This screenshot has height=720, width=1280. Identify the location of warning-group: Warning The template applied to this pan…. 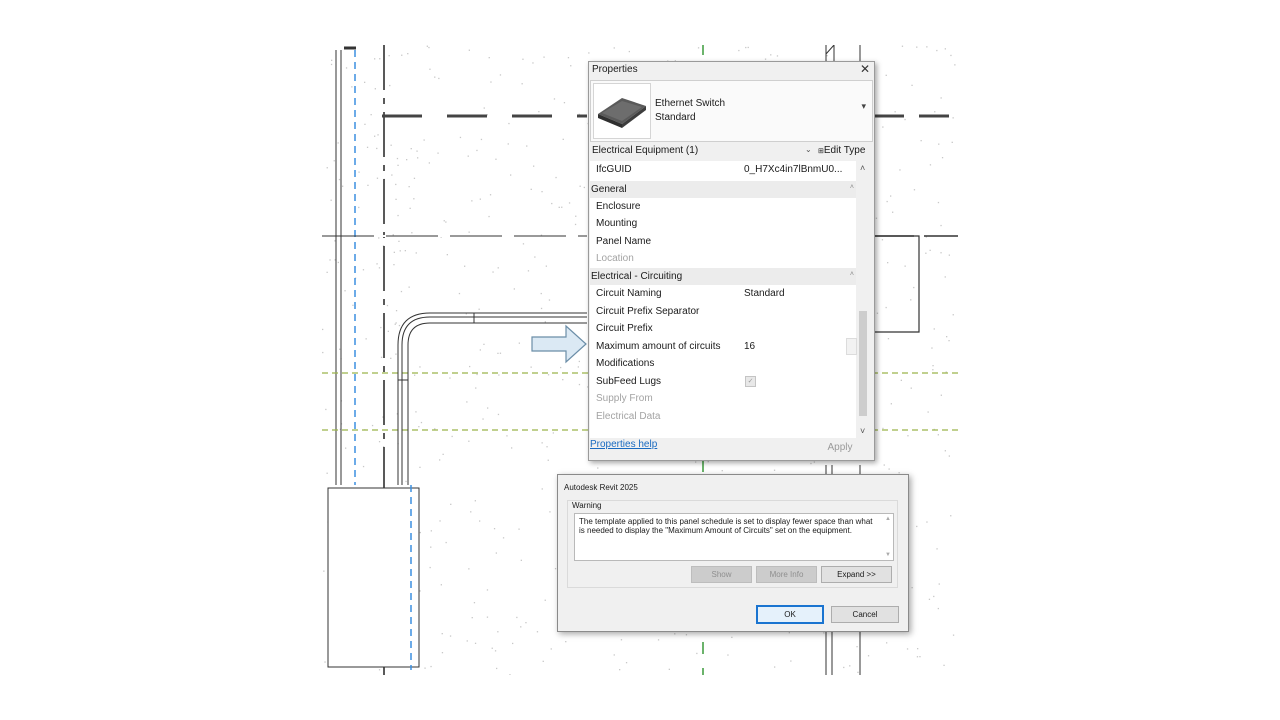
(732, 544).